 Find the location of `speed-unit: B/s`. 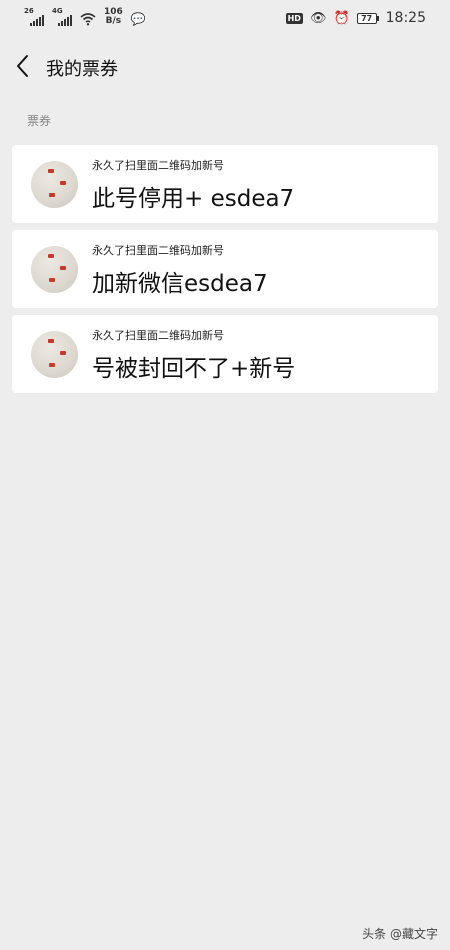

speed-unit: B/s is located at coordinates (113, 21).